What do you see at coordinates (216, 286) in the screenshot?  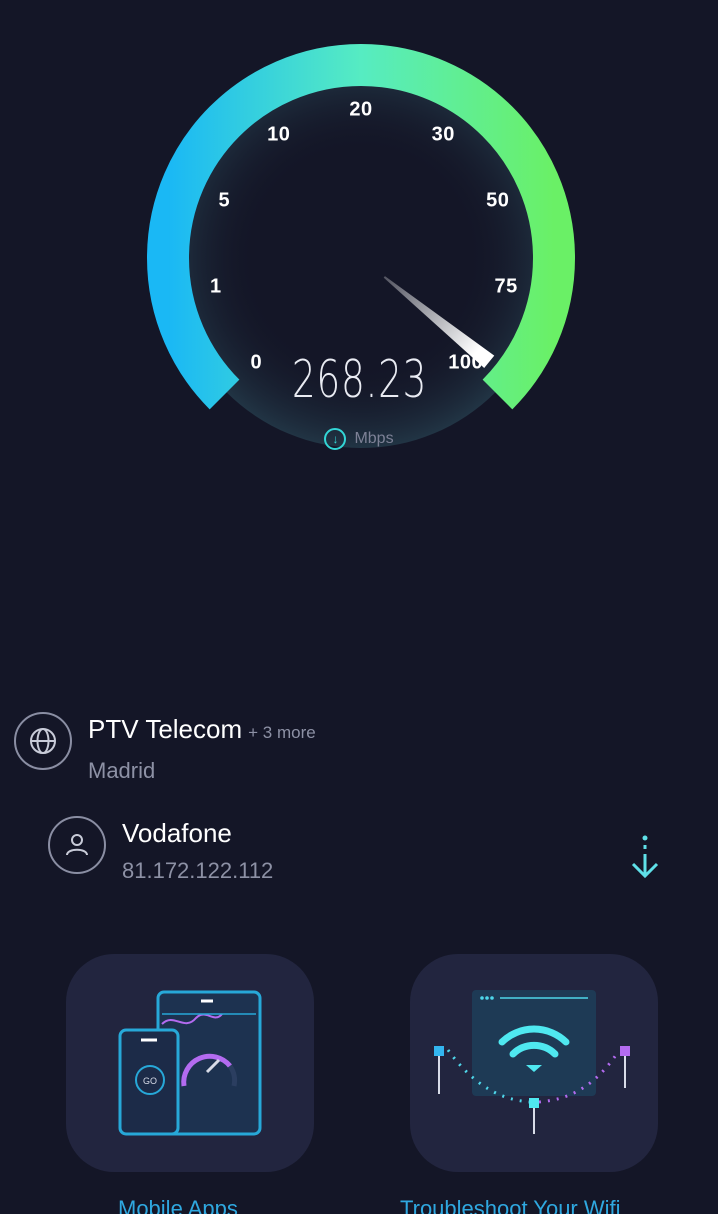 I see `gauge-tick-label: 1` at bounding box center [216, 286].